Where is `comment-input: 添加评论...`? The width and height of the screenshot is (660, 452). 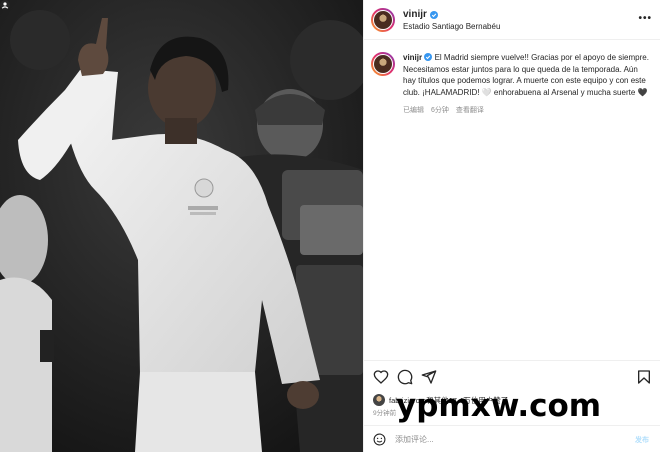 comment-input: 添加评论... is located at coordinates (510, 439).